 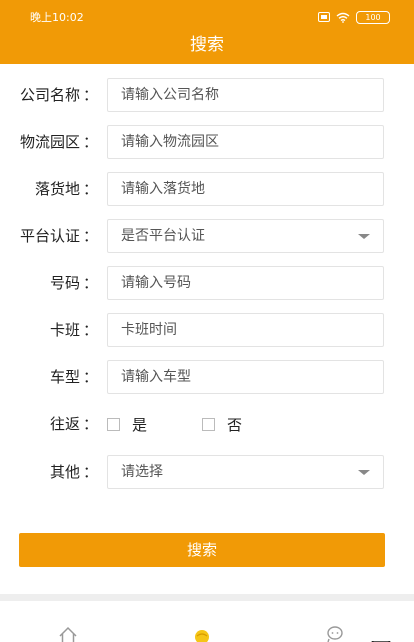 I want to click on phone-number-label: 号码：, so click(x=73, y=283).